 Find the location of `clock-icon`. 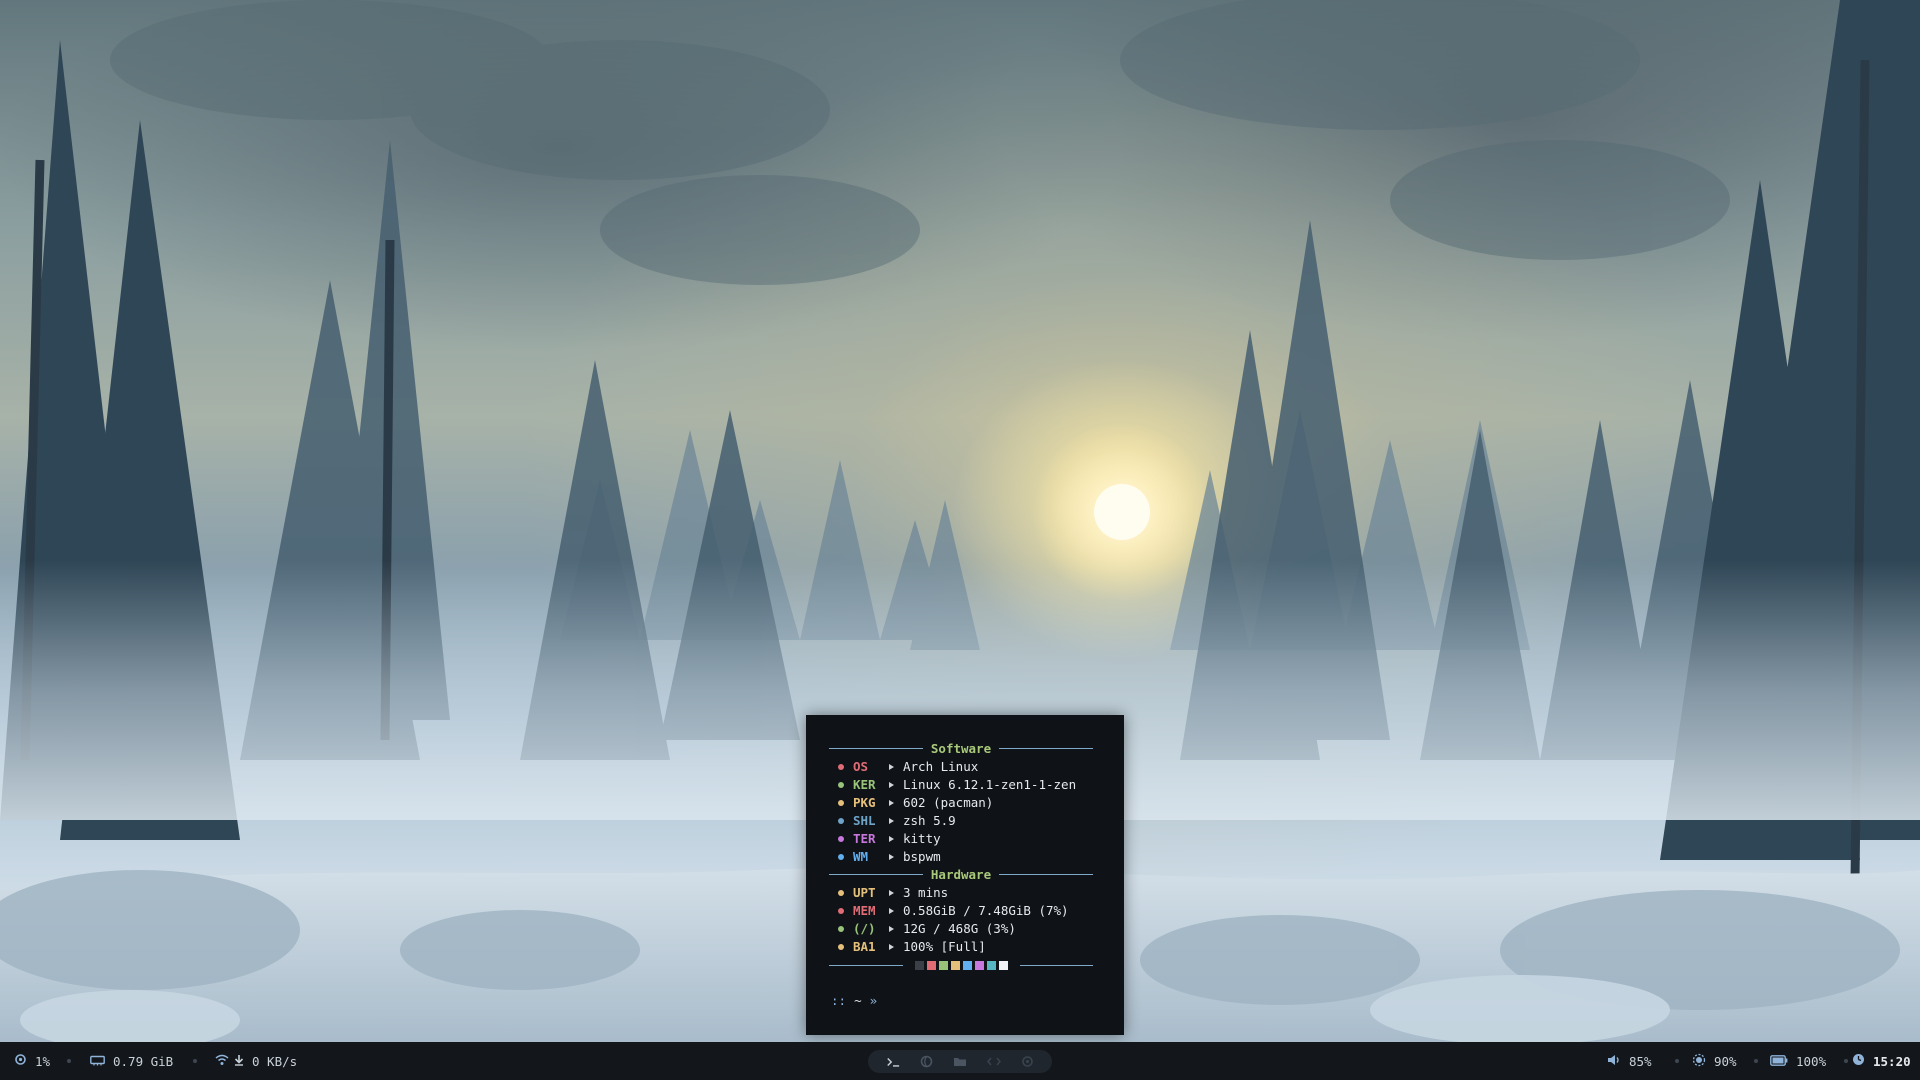

clock-icon is located at coordinates (1858, 1061).